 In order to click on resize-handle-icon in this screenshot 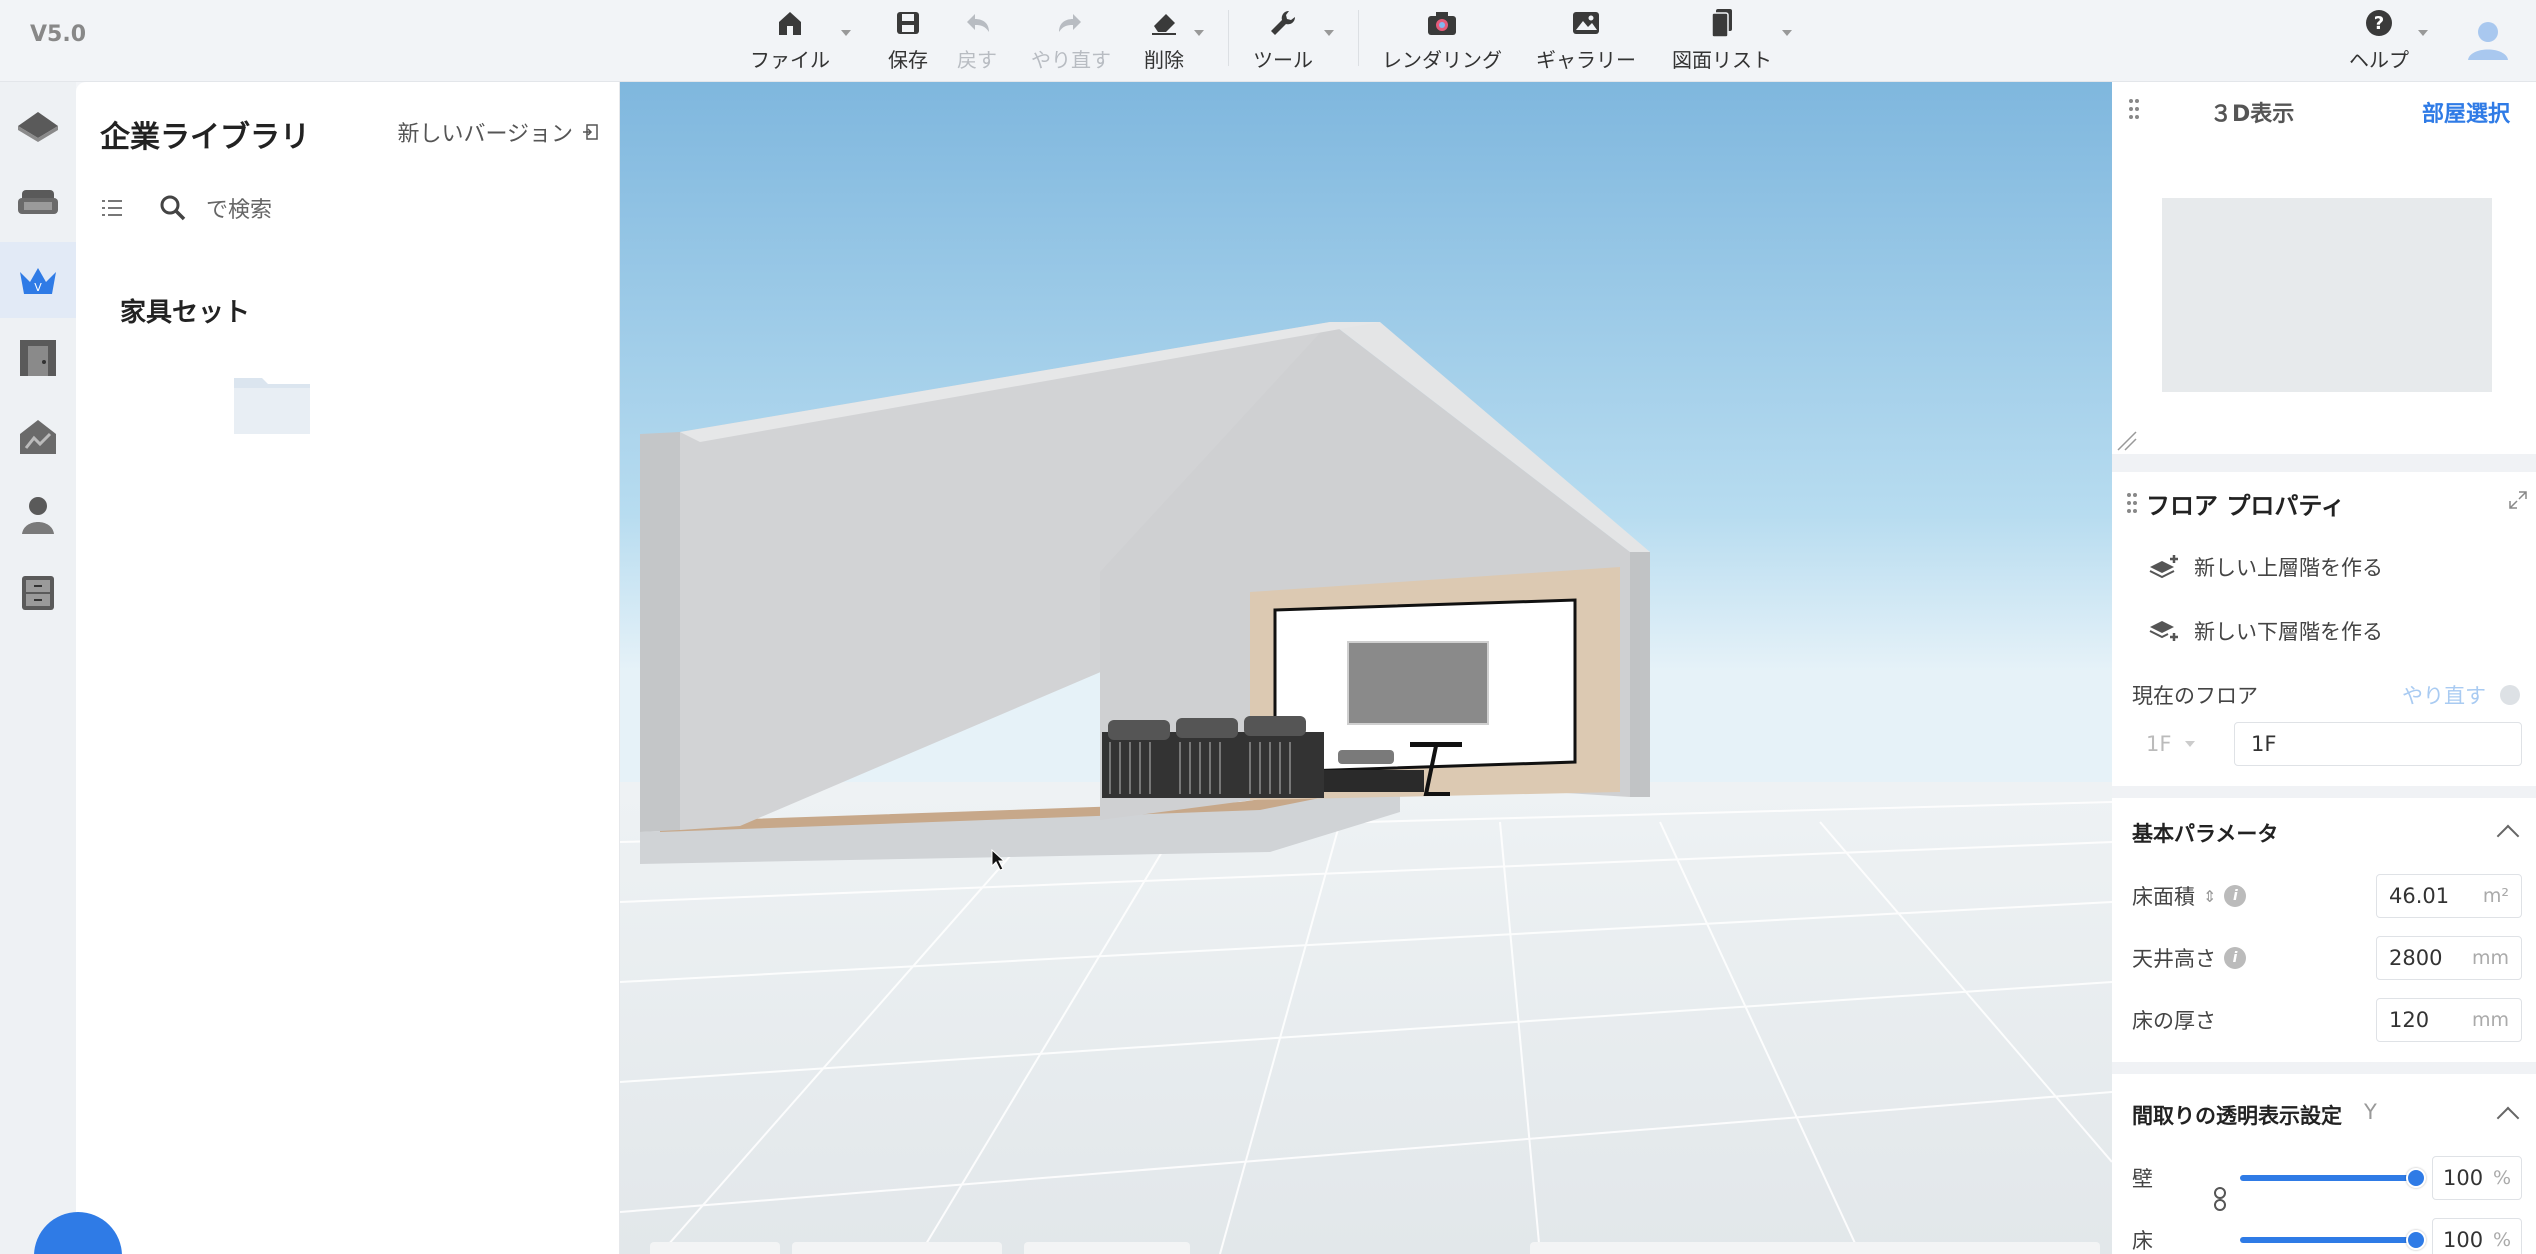, I will do `click(2127, 441)`.